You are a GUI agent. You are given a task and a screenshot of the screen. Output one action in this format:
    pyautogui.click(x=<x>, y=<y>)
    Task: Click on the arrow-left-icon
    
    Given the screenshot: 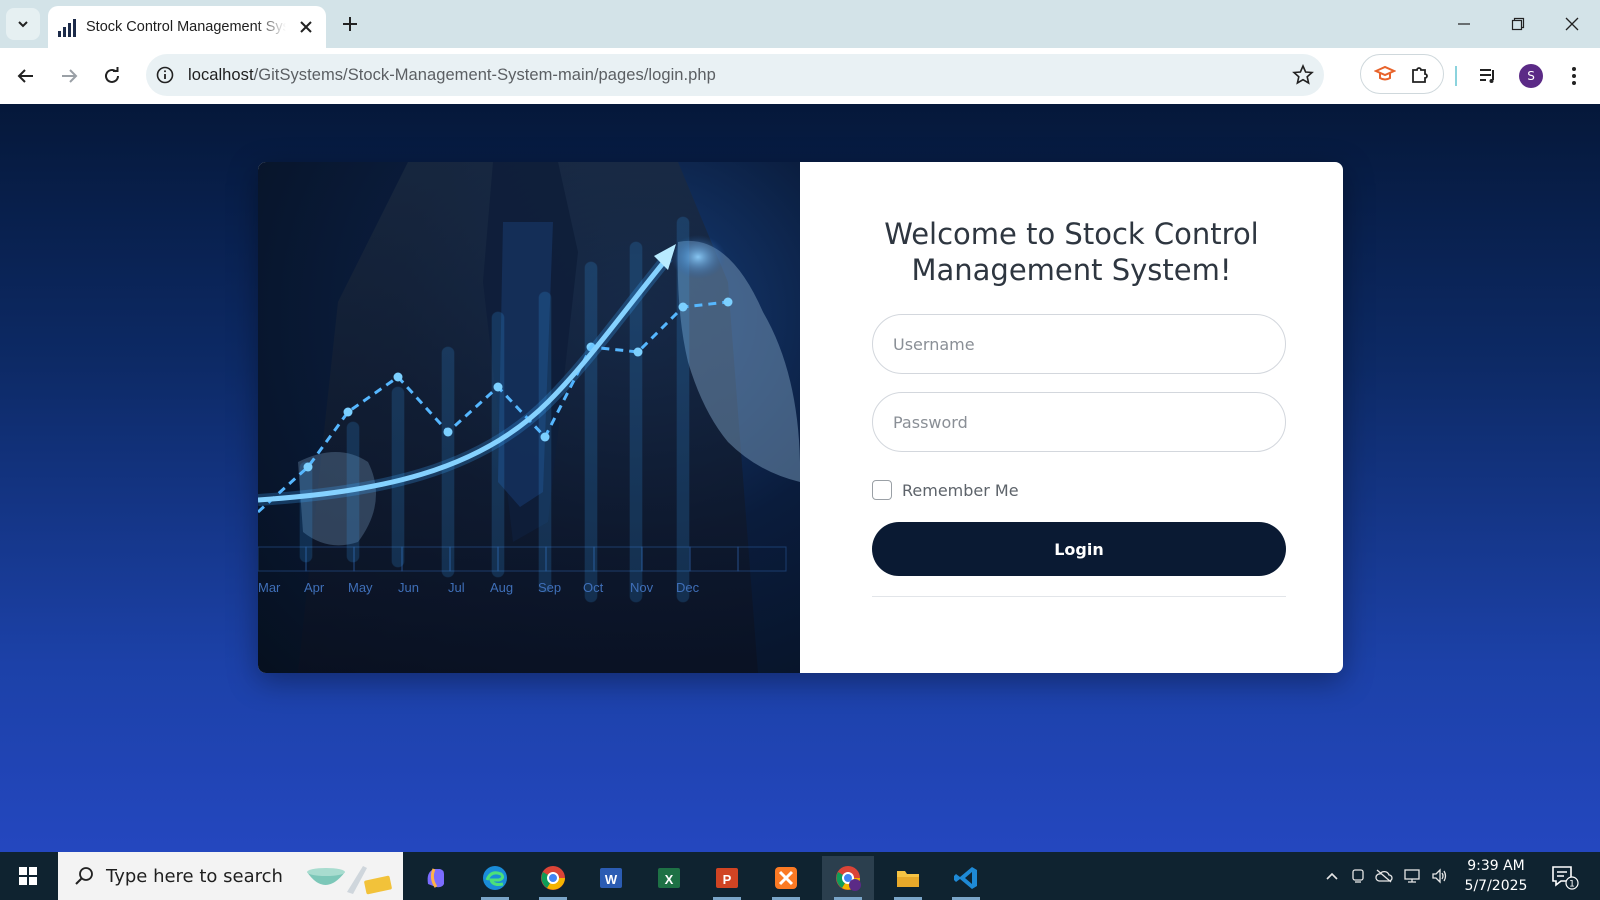 What is the action you would take?
    pyautogui.click(x=25, y=76)
    